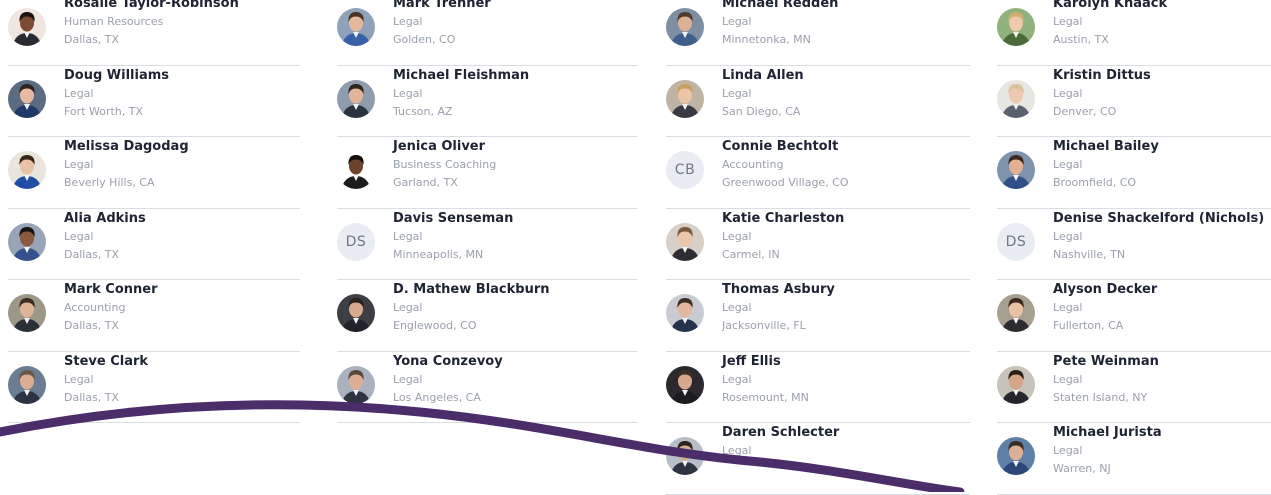 Image resolution: width=1271 pixels, height=495 pixels. I want to click on person-name: Melissa Dagodag, so click(126, 146).